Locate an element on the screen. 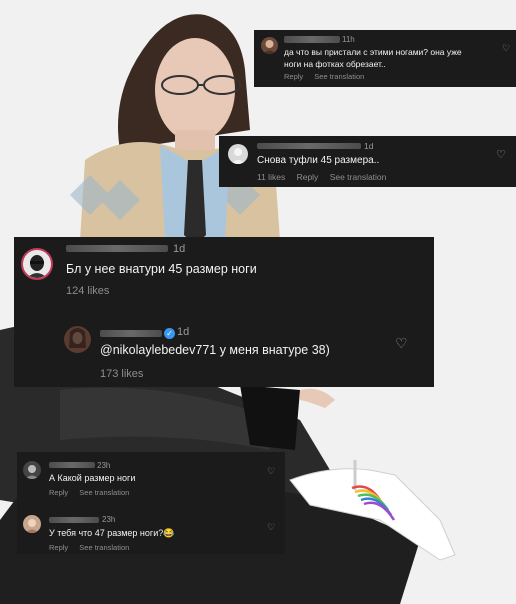 This screenshot has width=516, height=604. likes-count: 173 likes is located at coordinates (121, 374).